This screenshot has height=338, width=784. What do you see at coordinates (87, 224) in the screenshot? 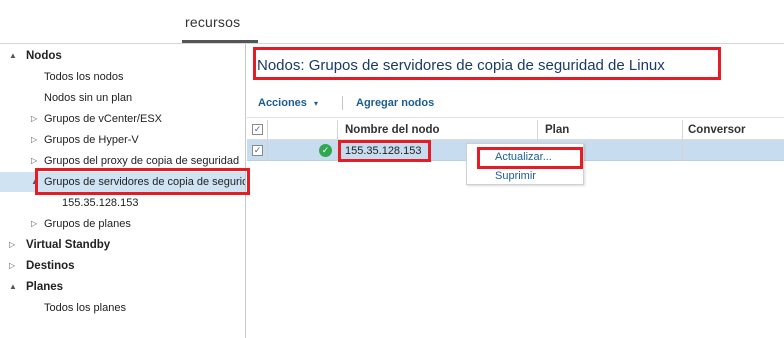
I see `tree-item-label: Grupos de planes` at bounding box center [87, 224].